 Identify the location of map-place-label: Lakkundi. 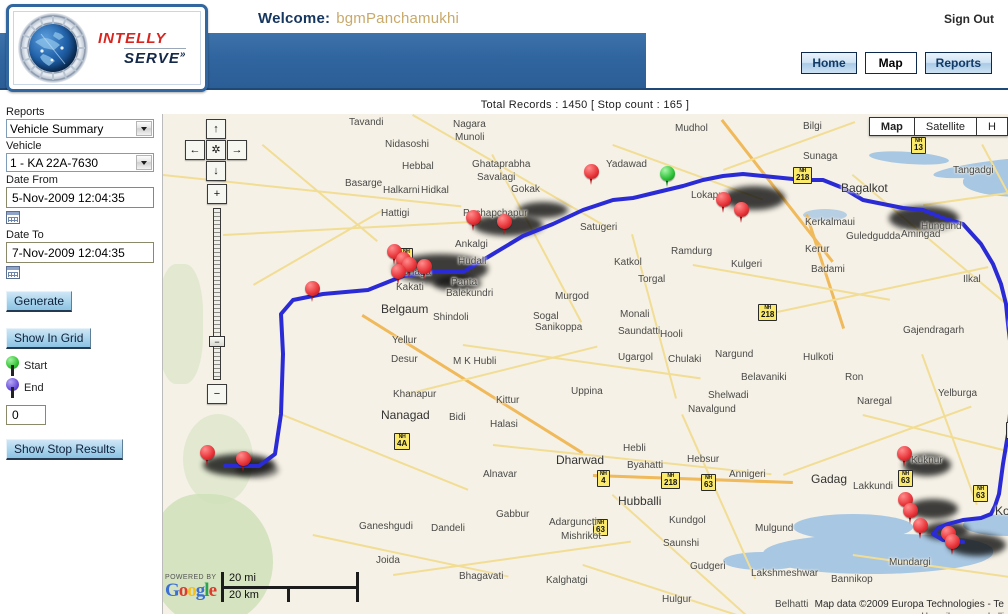
(873, 486).